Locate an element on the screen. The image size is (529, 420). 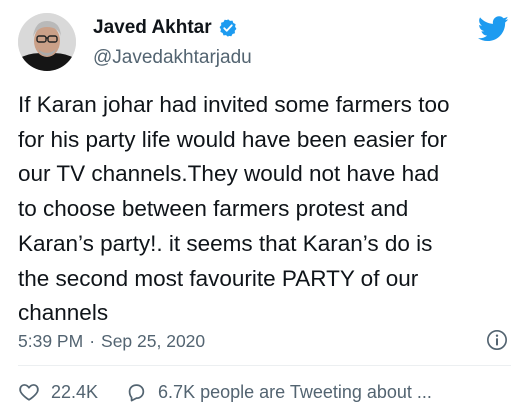
author-name-row: Javed Akhtar is located at coordinates (165, 28).